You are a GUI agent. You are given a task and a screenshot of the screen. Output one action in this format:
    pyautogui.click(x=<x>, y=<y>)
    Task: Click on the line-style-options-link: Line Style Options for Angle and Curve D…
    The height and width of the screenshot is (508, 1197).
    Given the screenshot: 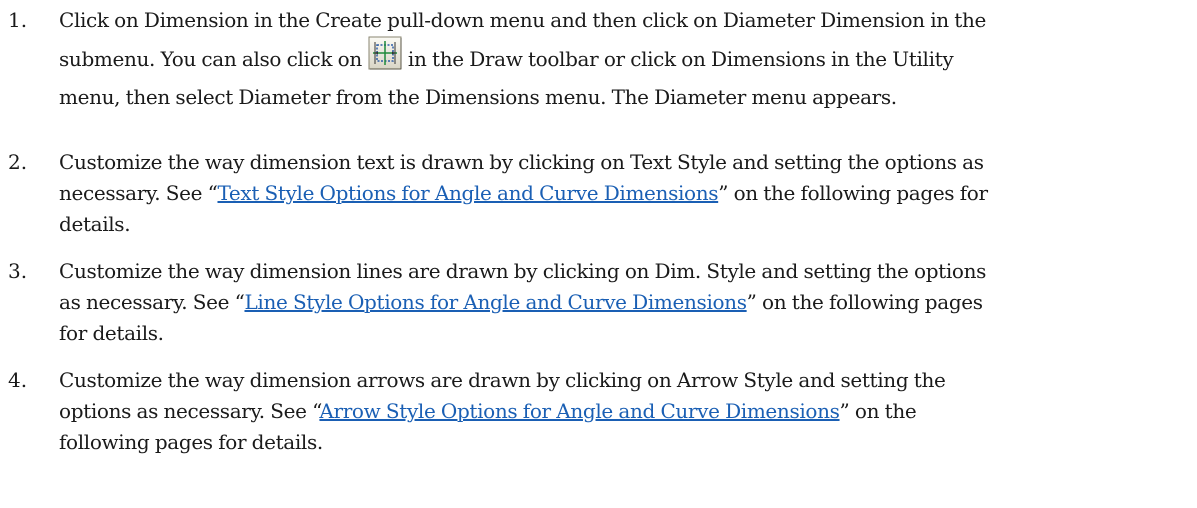 What is the action you would take?
    pyautogui.click(x=495, y=302)
    